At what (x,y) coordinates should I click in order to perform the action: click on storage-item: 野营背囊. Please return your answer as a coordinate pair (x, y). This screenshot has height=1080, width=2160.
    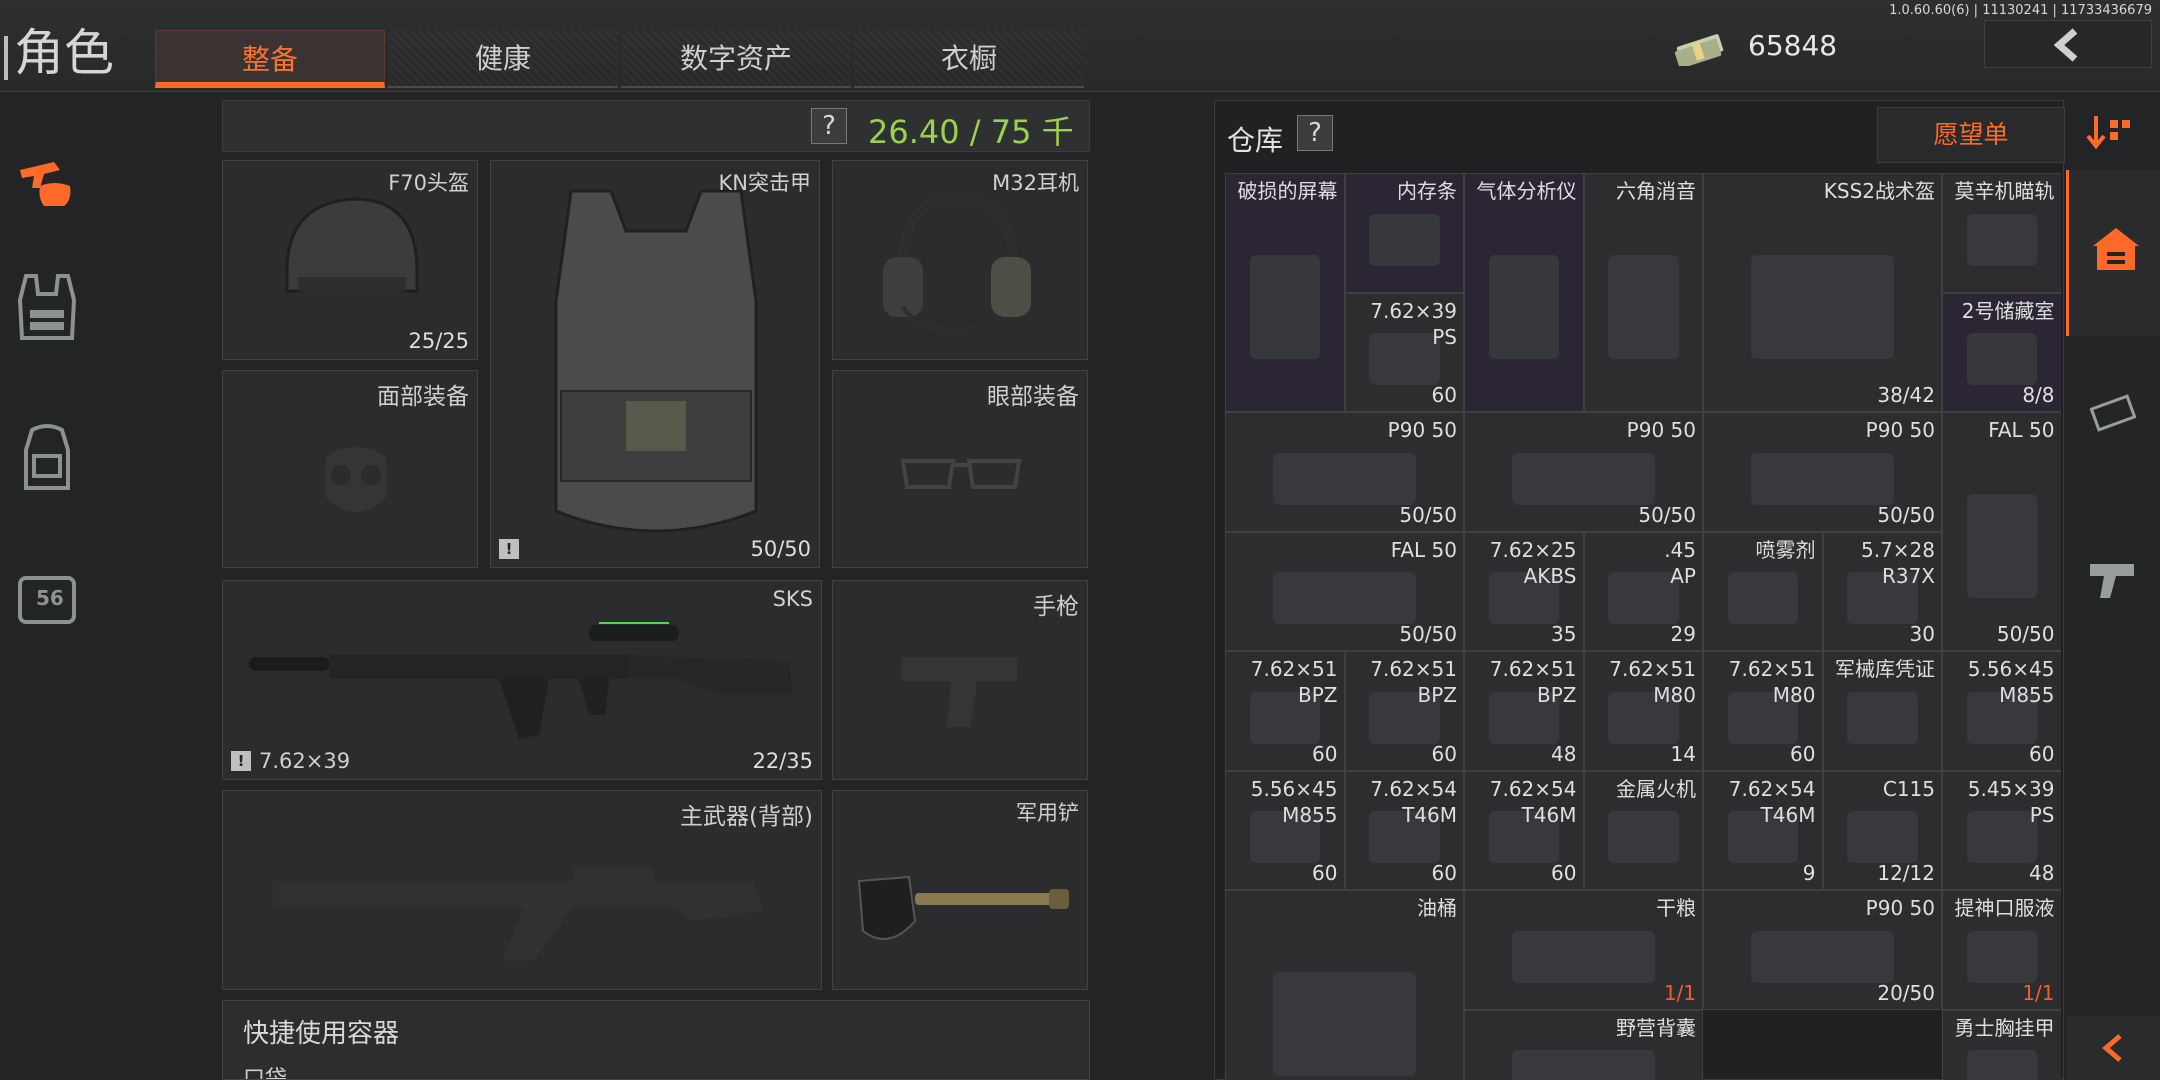
    Looking at the image, I should click on (1583, 1044).